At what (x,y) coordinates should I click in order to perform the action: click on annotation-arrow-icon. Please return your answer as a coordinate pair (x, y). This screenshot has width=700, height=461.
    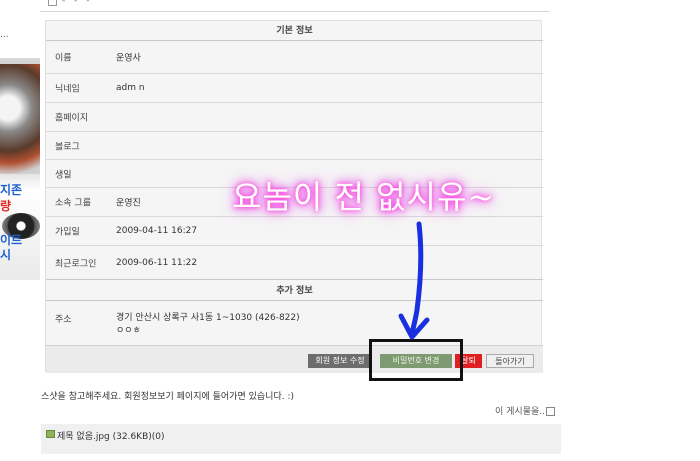
    Looking at the image, I should click on (414, 280).